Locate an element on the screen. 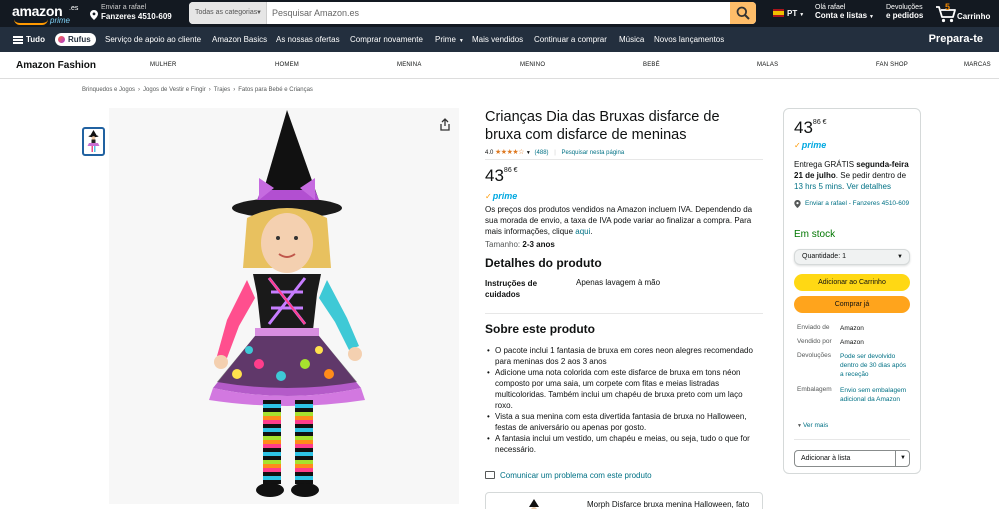  category-brand: Amazon Fashion is located at coordinates (56, 65).